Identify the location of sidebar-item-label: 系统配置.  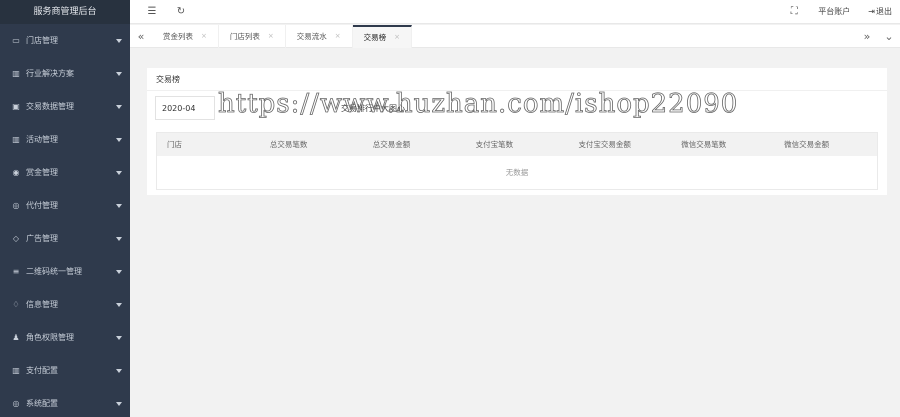
(42, 403).